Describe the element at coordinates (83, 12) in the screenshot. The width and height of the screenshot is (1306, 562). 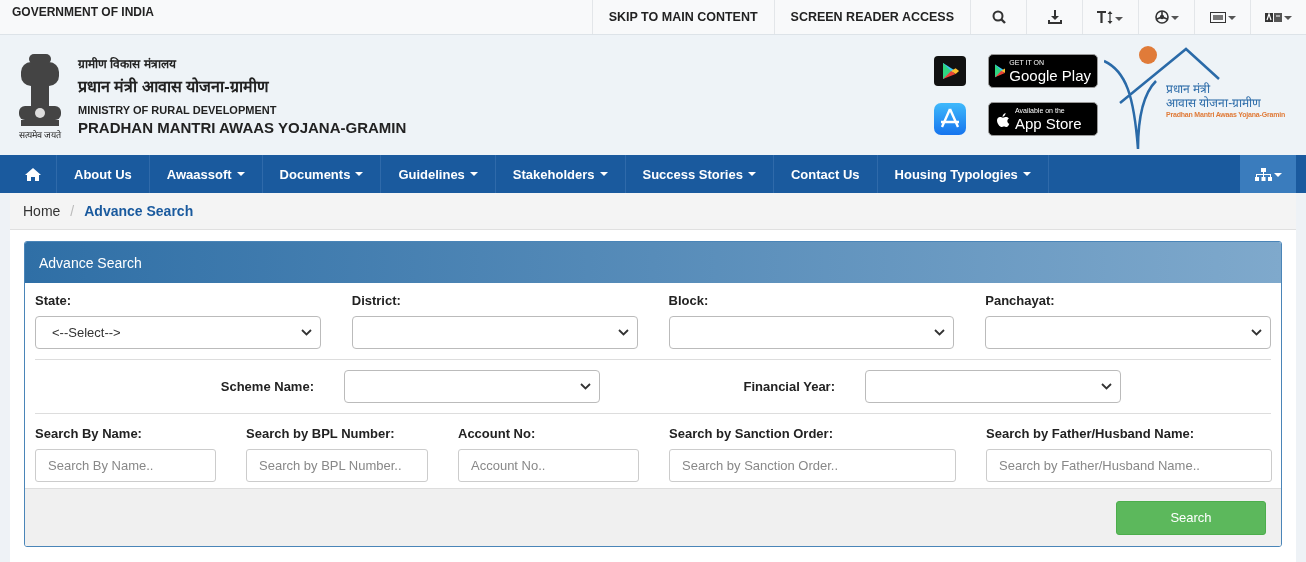
I see `site-title: GOVERNMENT OF INDIA` at that location.